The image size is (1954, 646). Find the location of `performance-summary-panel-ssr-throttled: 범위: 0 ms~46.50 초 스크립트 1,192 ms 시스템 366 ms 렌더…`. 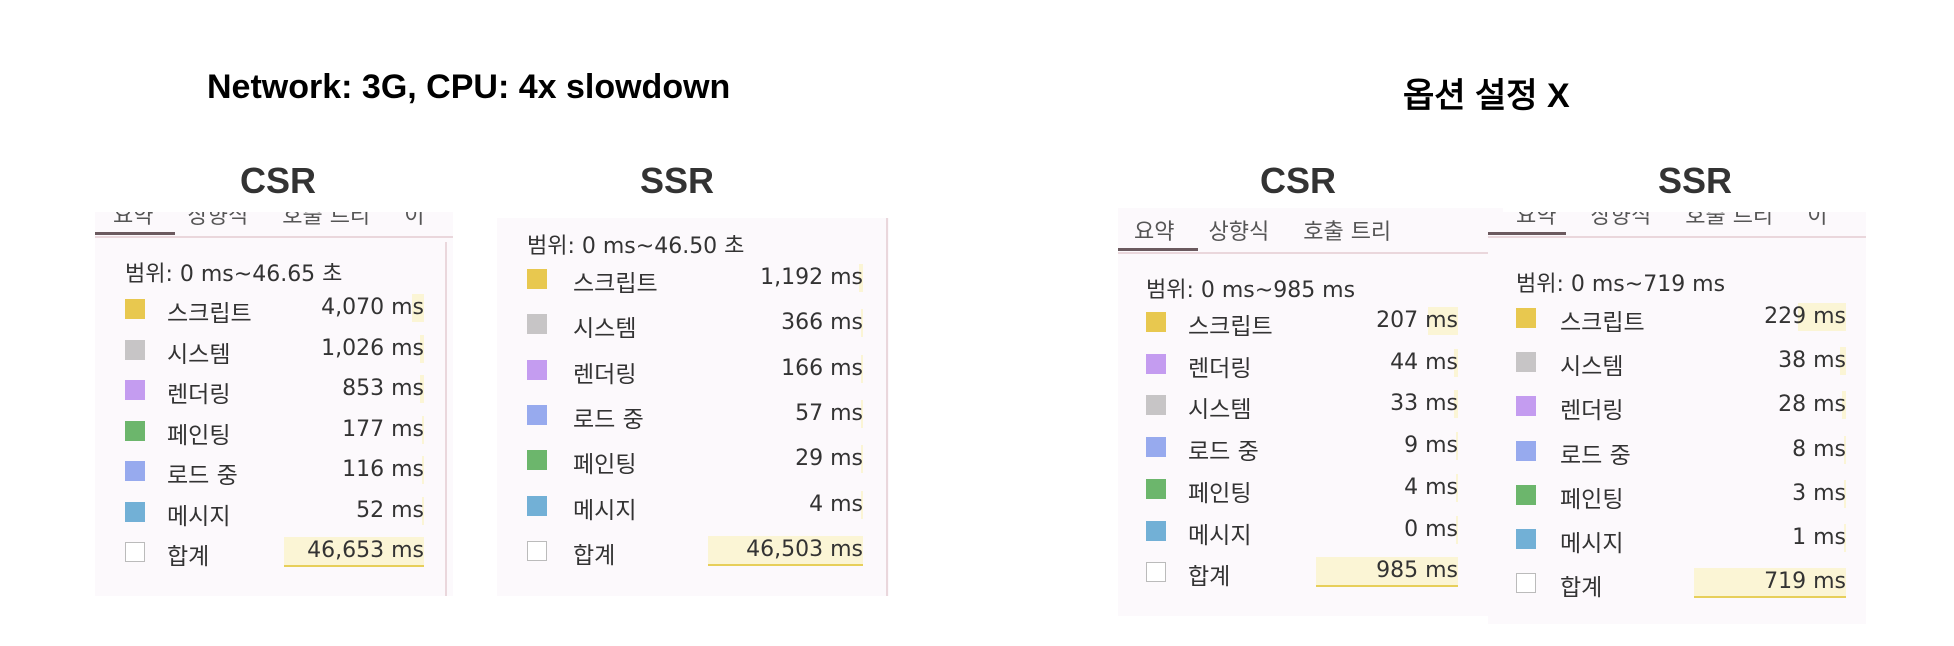

performance-summary-panel-ssr-throttled: 범위: 0 ms~46.50 초 스크립트 1,192 ms 시스템 366 ms 렌더… is located at coordinates (693, 407).